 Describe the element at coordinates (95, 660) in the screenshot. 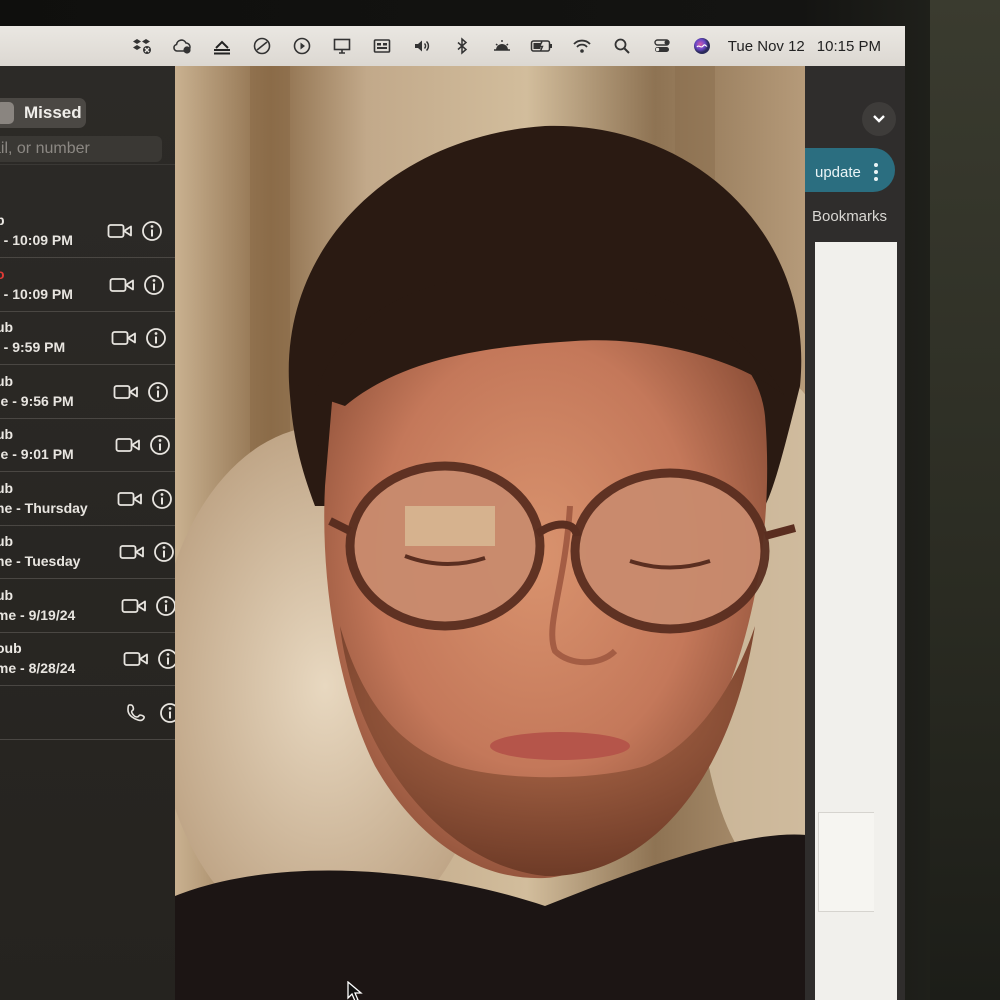

I see `call-row: oub ime - 8/28/24` at that location.